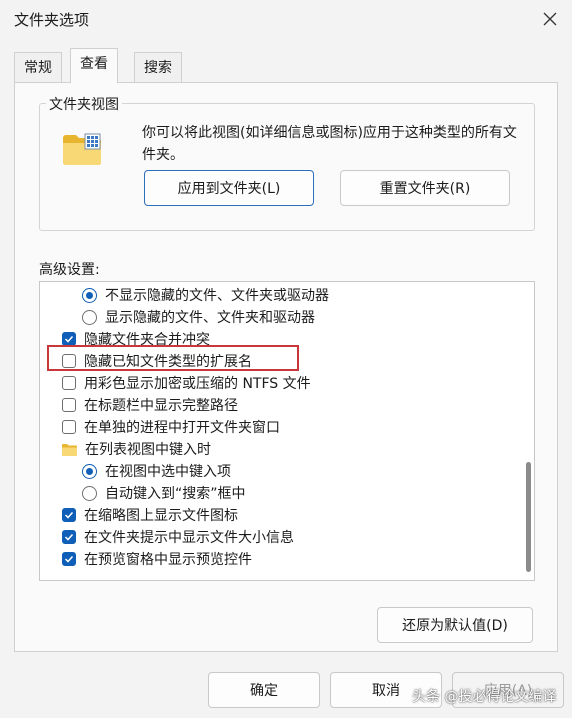 Image resolution: width=572 pixels, height=718 pixels. I want to click on annotation-highlight-box, so click(173, 358).